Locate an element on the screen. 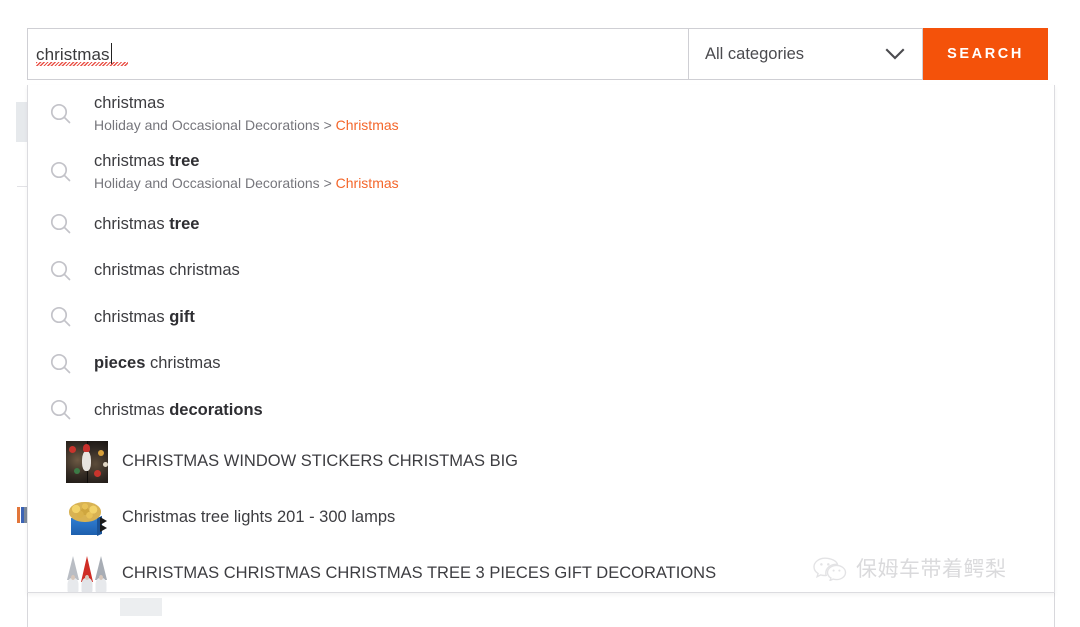  product-suggestion-item: CHRISTMAS WINDOW STICKERS CHRISTMAS BIG is located at coordinates (541, 462).